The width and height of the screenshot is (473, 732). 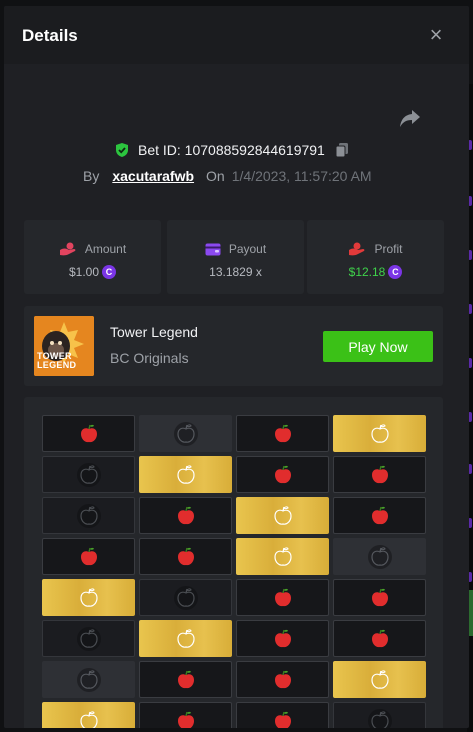 I want to click on profit-label: Profit, so click(x=388, y=249).